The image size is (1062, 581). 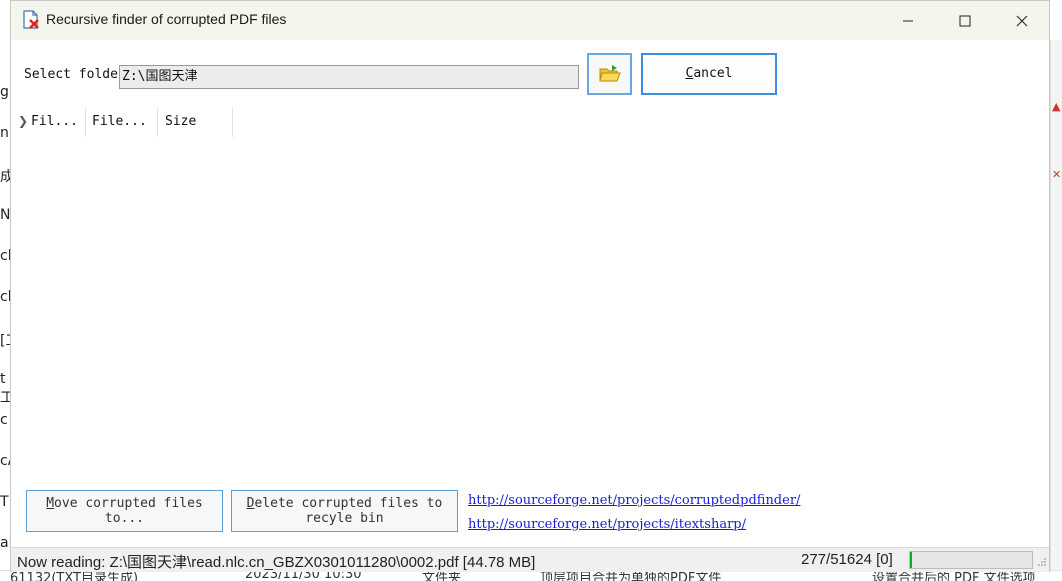 What do you see at coordinates (9, 310) in the screenshot?
I see `background-left-window: g nl 成 No ck ch [工 t工 c cA T al` at bounding box center [9, 310].